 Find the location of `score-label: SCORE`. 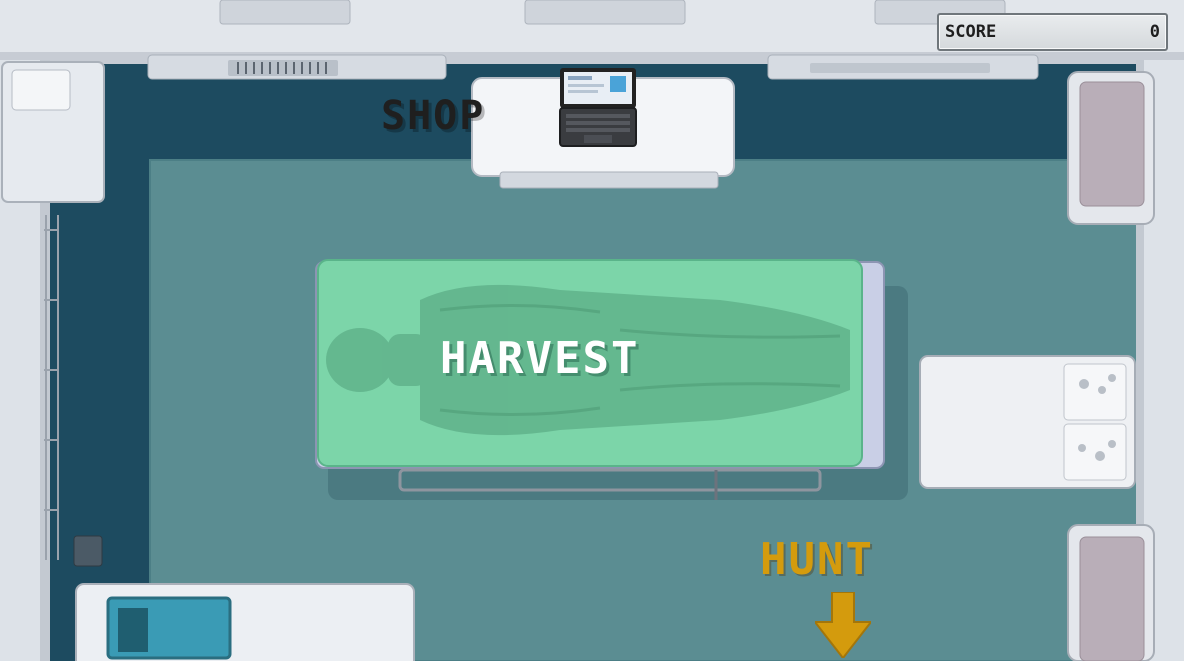

score-label: SCORE is located at coordinates (971, 32).